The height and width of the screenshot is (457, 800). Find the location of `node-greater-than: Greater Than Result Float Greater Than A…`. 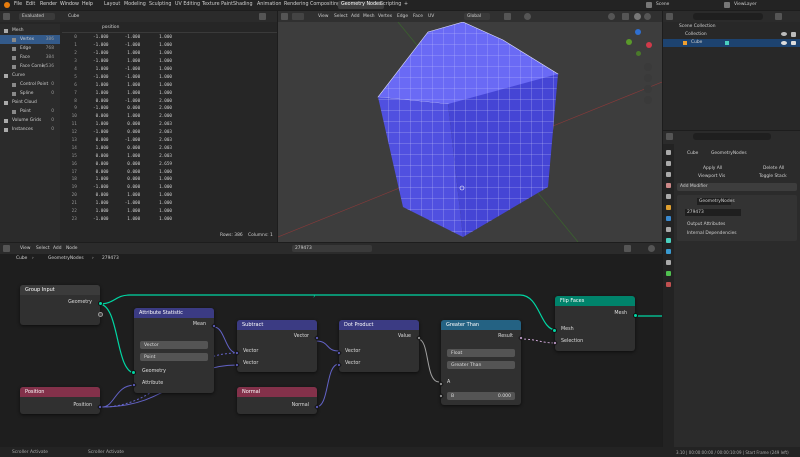

node-greater-than: Greater Than Result Float Greater Than A… is located at coordinates (481, 362).